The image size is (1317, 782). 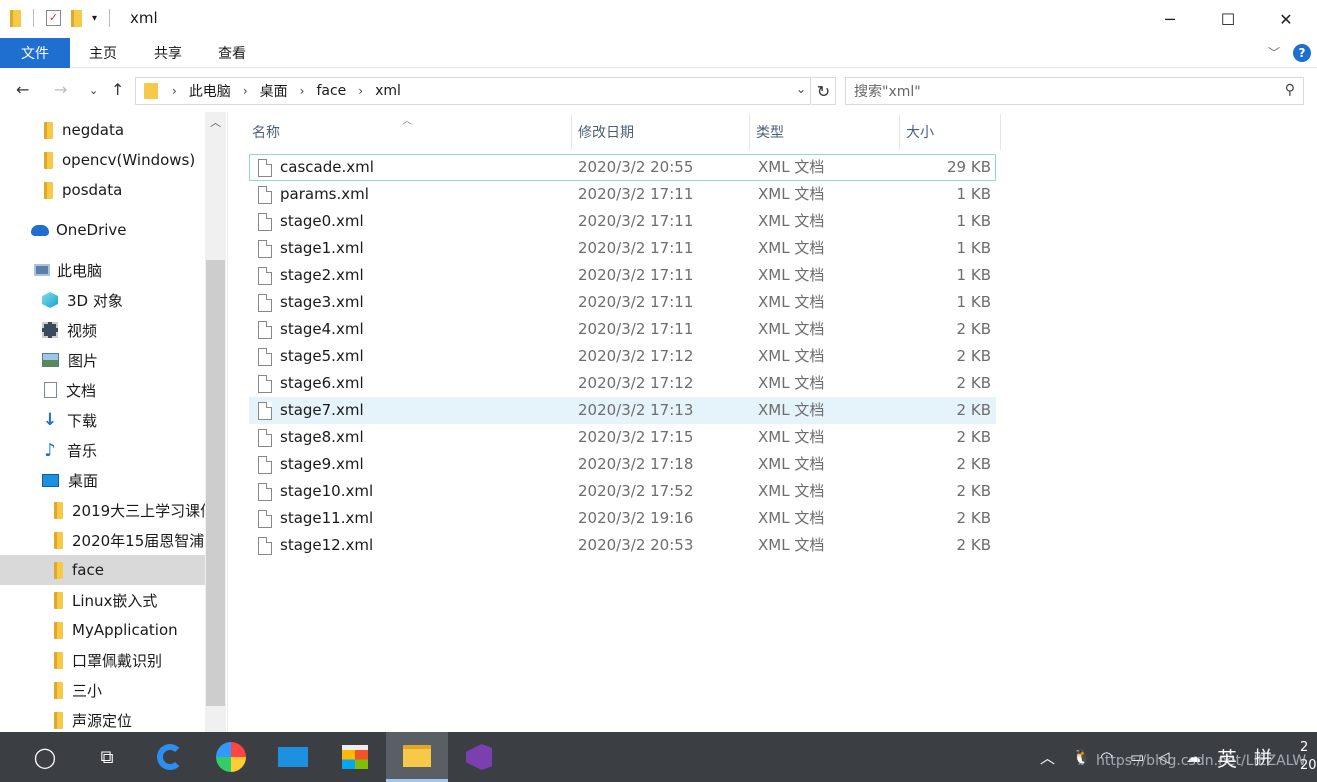 I want to click on pictures-icon, so click(x=50, y=360).